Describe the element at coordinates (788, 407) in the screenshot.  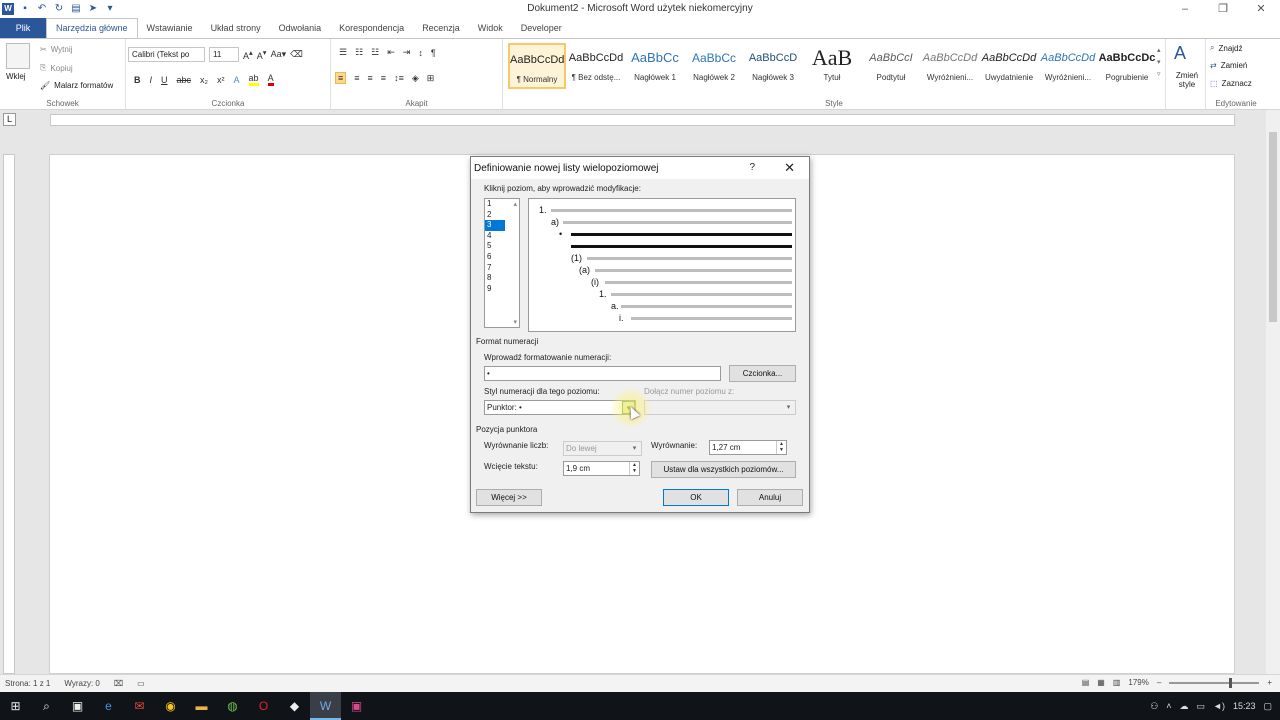
I see `include-level-dropdown-icon: ▾` at that location.